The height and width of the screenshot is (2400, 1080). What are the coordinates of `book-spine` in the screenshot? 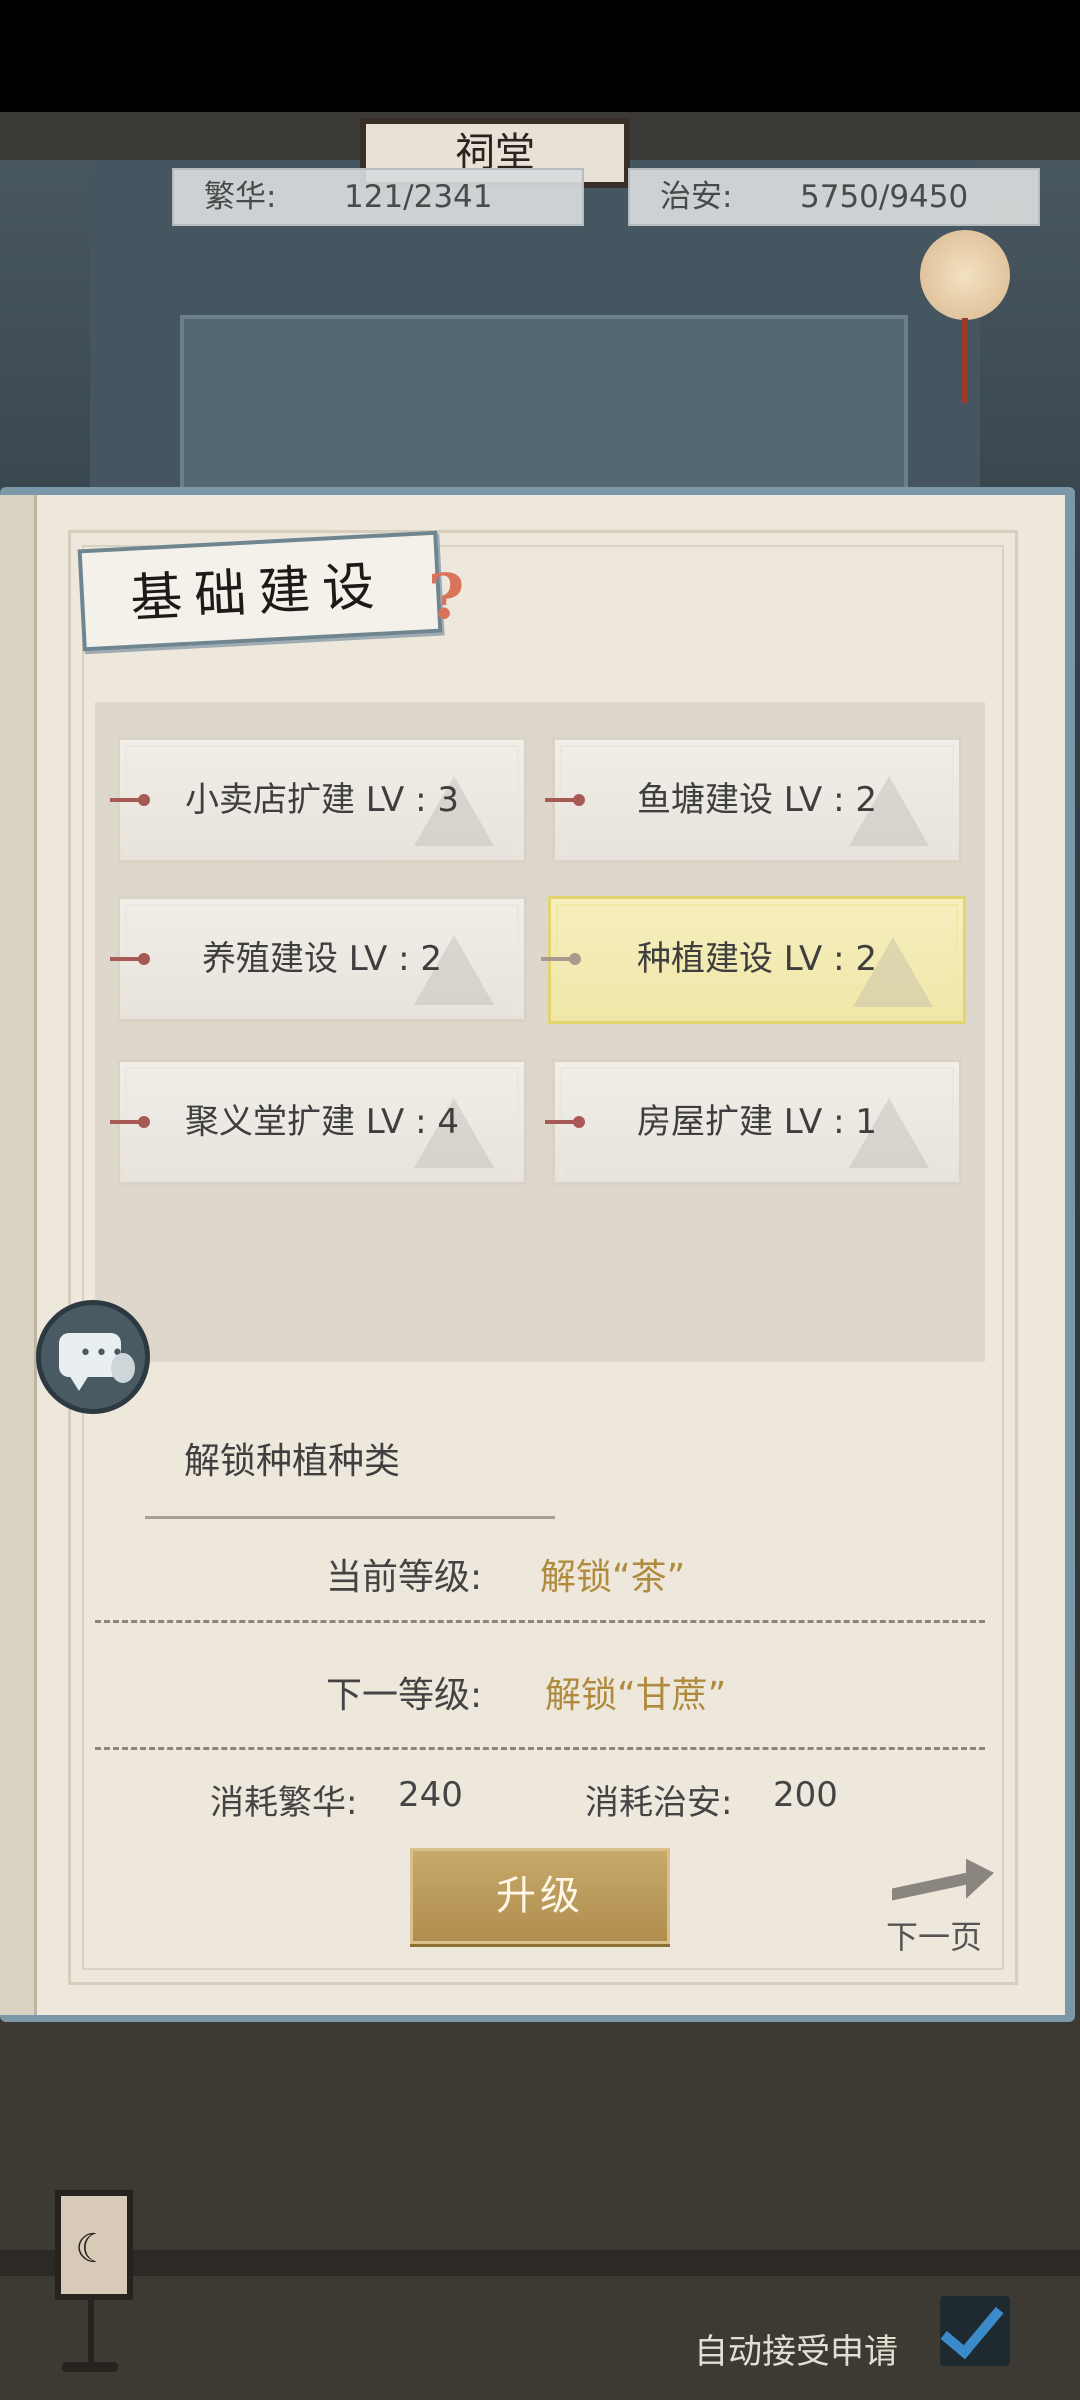 It's located at (18, 1255).